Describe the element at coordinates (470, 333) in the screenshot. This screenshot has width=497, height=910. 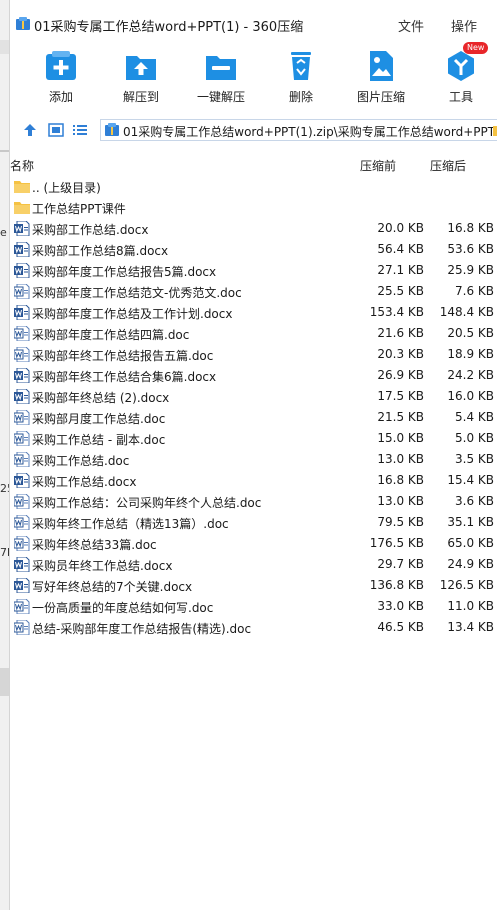
I see `size-after: 20.5 KB` at that location.